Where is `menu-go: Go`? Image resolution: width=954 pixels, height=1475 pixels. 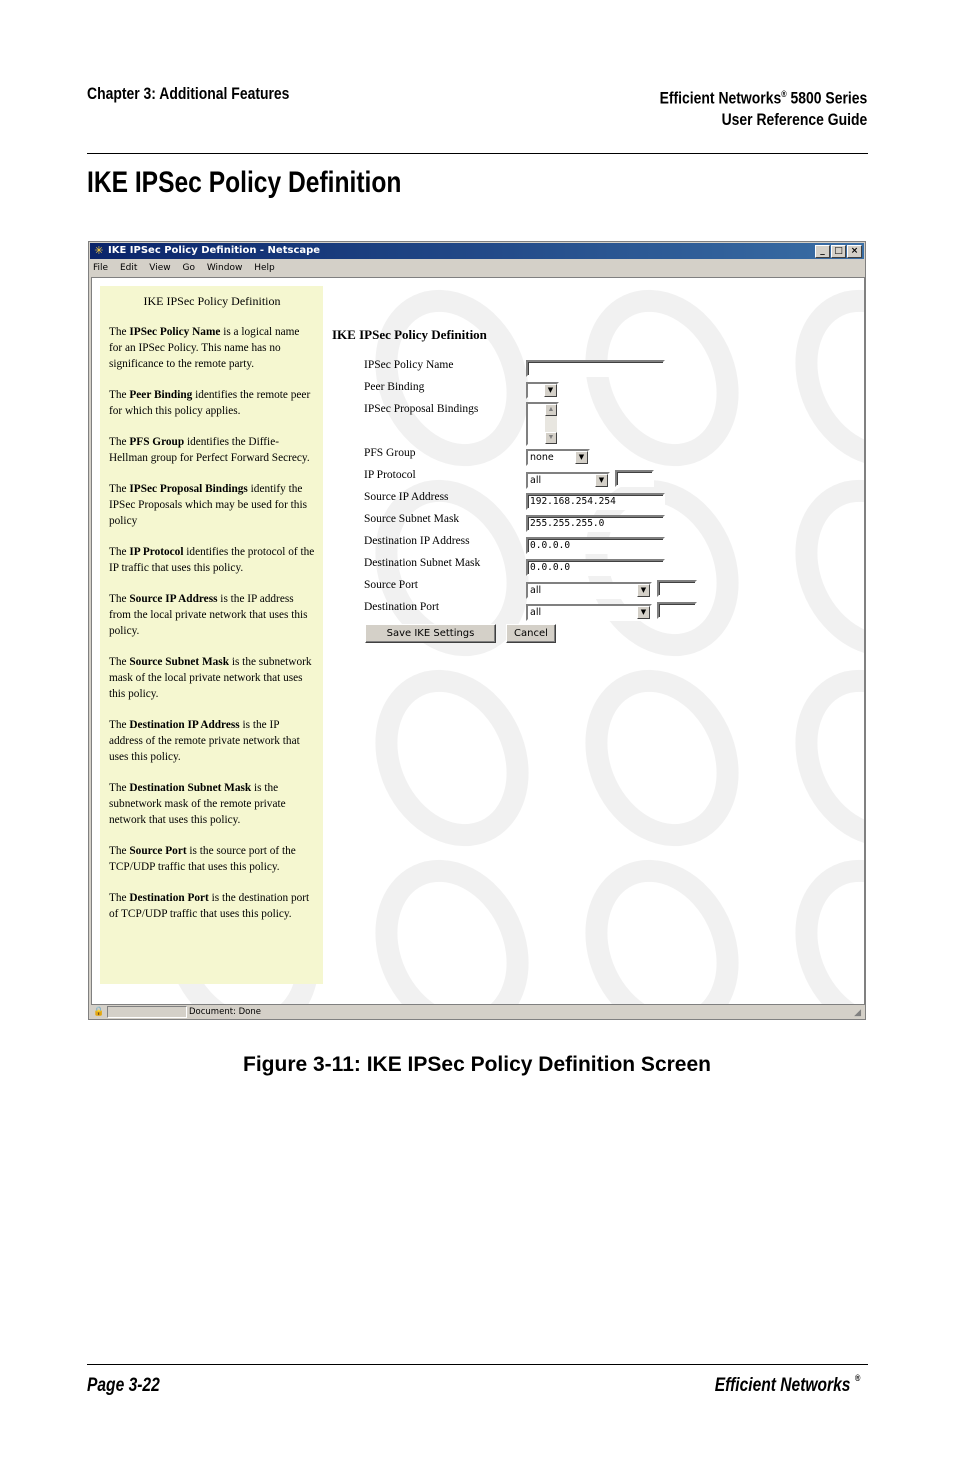
menu-go: Go is located at coordinates (188, 268).